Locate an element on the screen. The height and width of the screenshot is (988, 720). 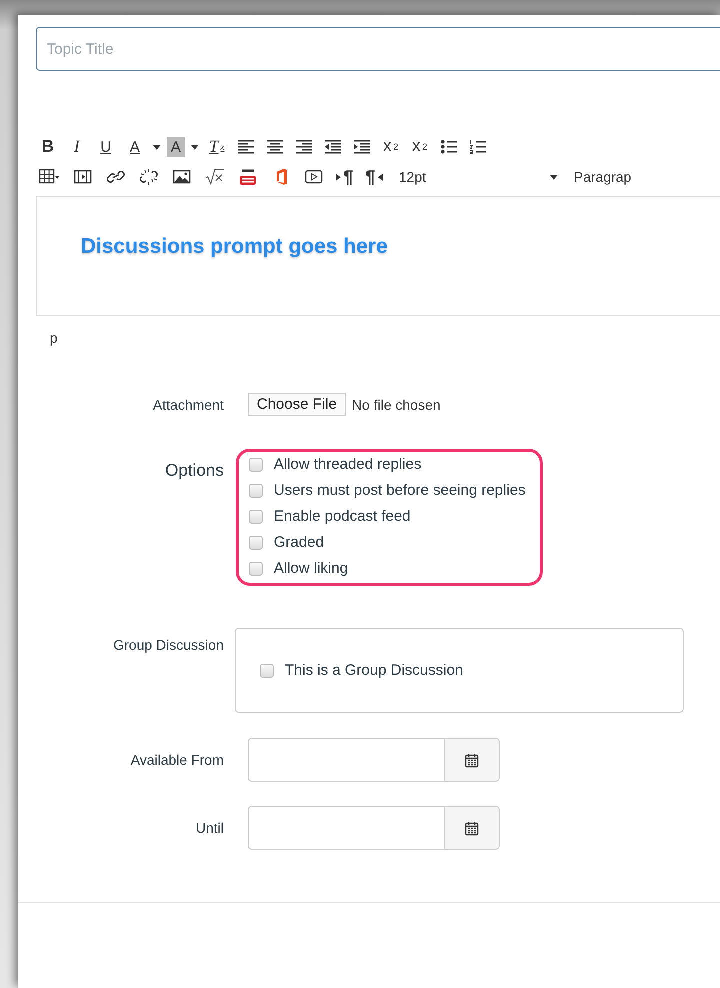
file-status: No file chosen is located at coordinates (396, 404).